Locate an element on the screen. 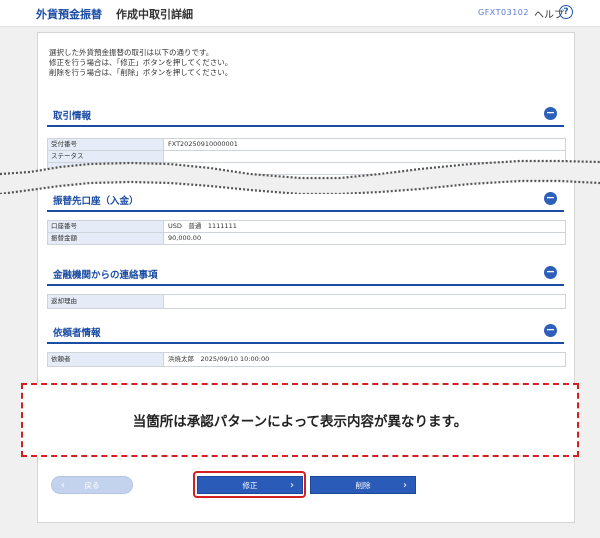  requester-table: 依頼者 浜焼太郎 2025/09/10 10:00:00 is located at coordinates (306, 359).